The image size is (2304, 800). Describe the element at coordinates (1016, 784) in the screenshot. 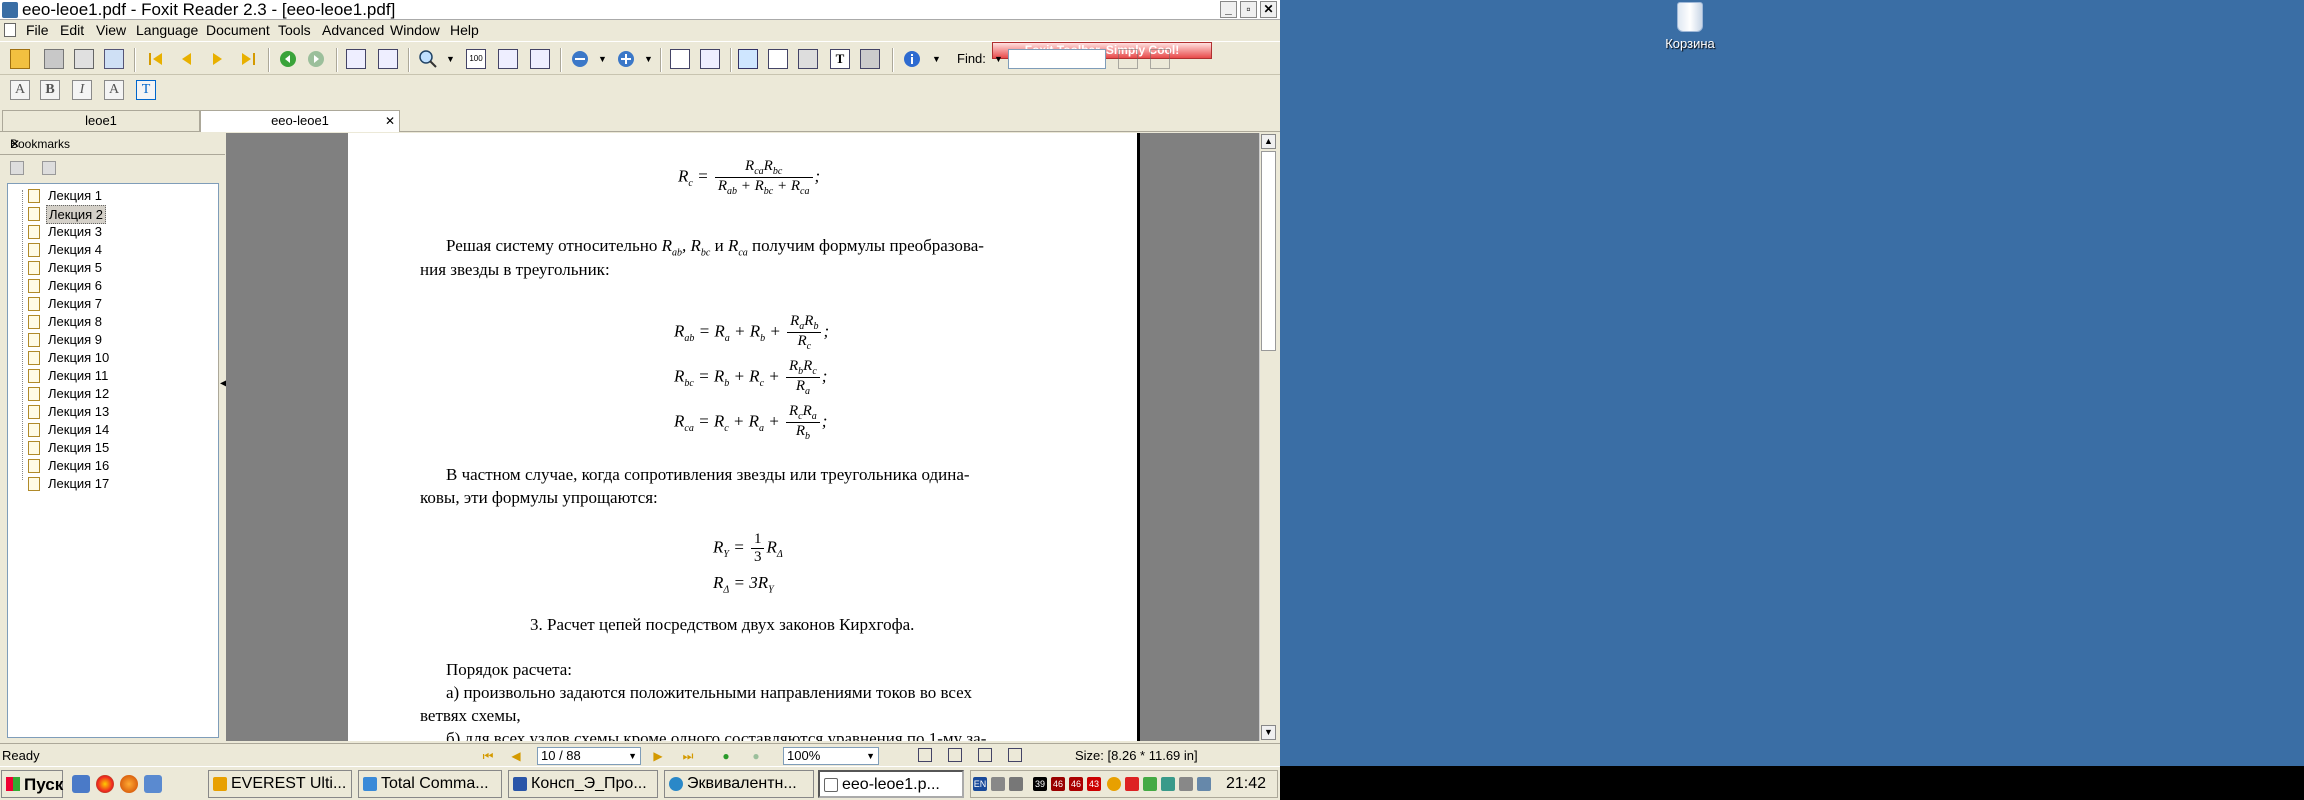

I see `tray-app-icon` at that location.